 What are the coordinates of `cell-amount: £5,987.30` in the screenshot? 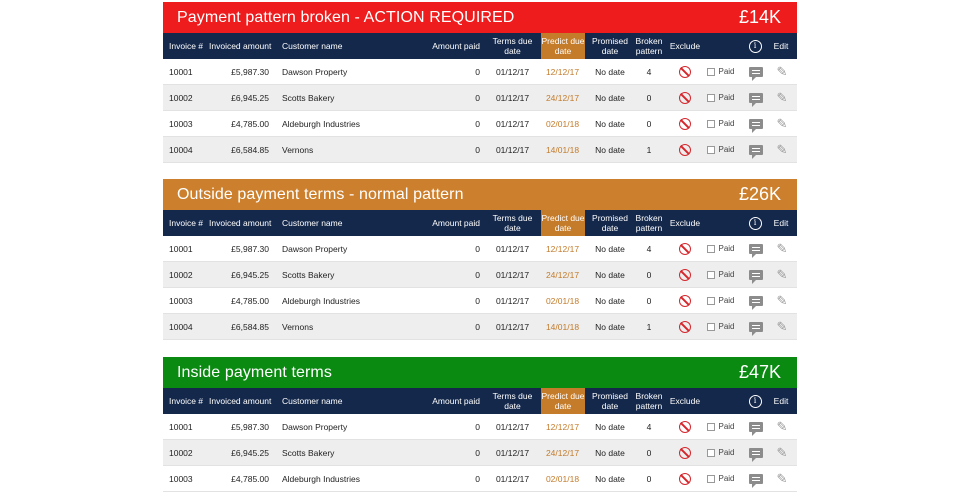 It's located at (250, 248).